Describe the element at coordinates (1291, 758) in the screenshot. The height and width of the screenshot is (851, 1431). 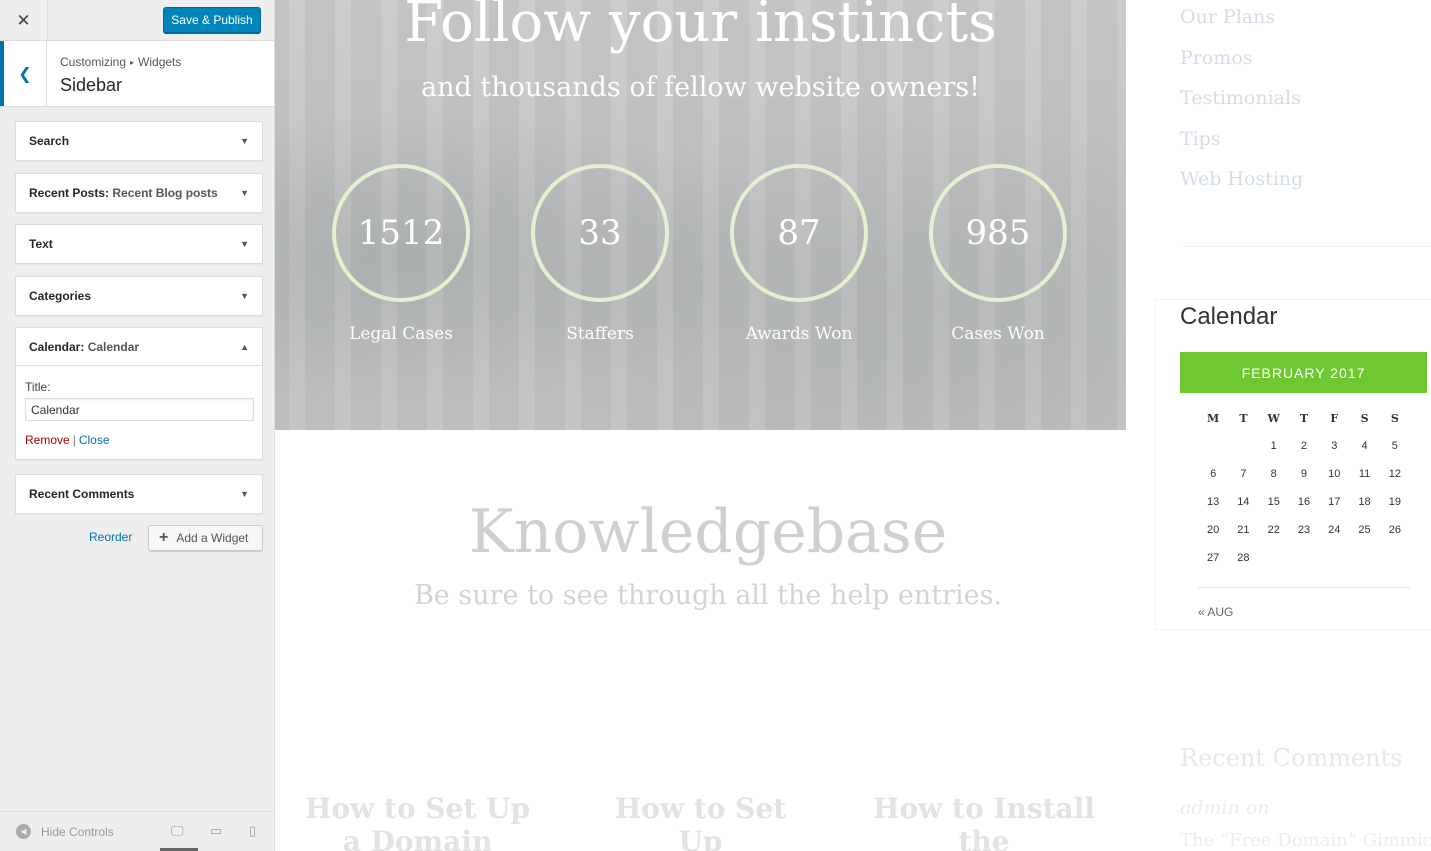
I see `recent-comments-heading: Recent Comments` at that location.